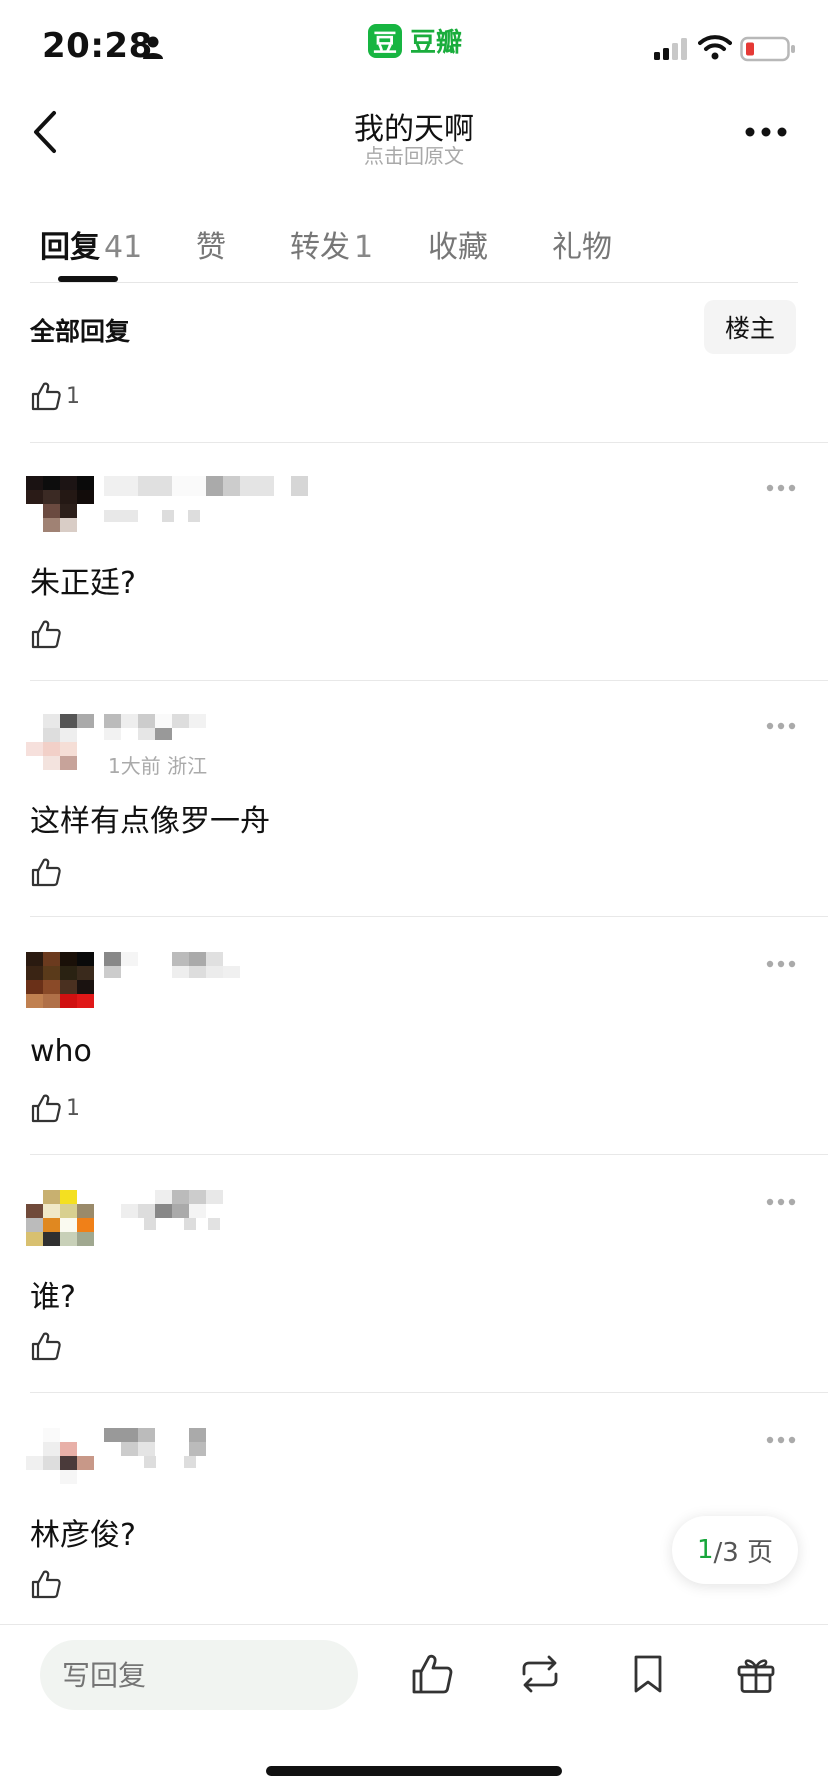  What do you see at coordinates (385, 40) in the screenshot?
I see `douban-logo-icon: 豆` at bounding box center [385, 40].